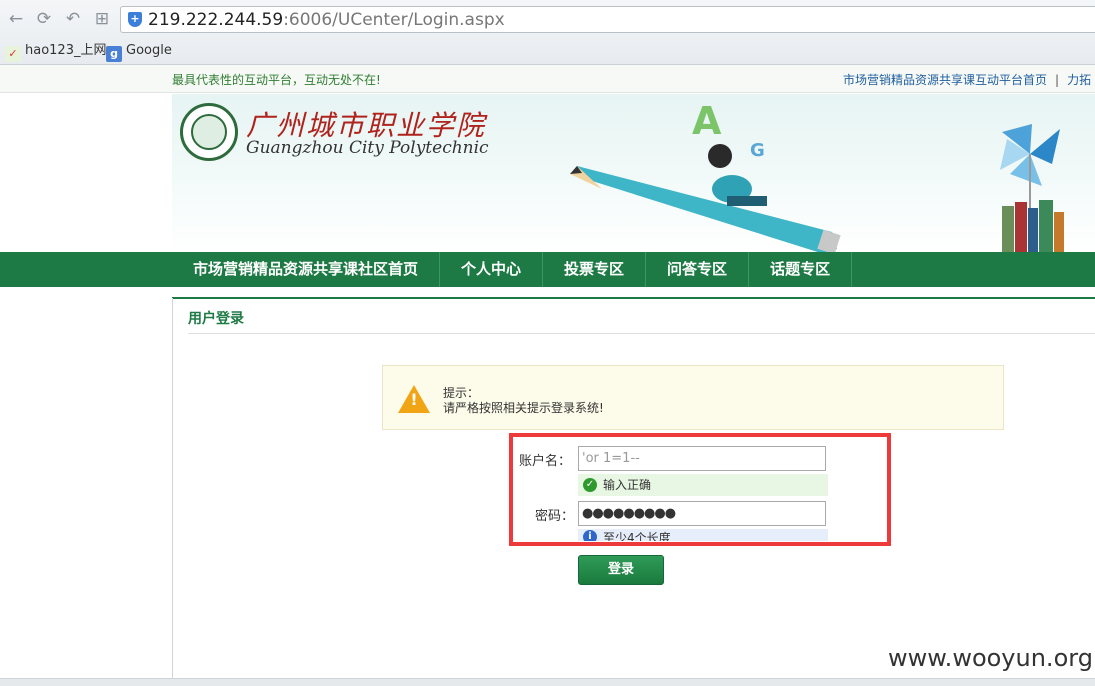 The width and height of the screenshot is (1095, 686). I want to click on info-icon: i, so click(590, 535).